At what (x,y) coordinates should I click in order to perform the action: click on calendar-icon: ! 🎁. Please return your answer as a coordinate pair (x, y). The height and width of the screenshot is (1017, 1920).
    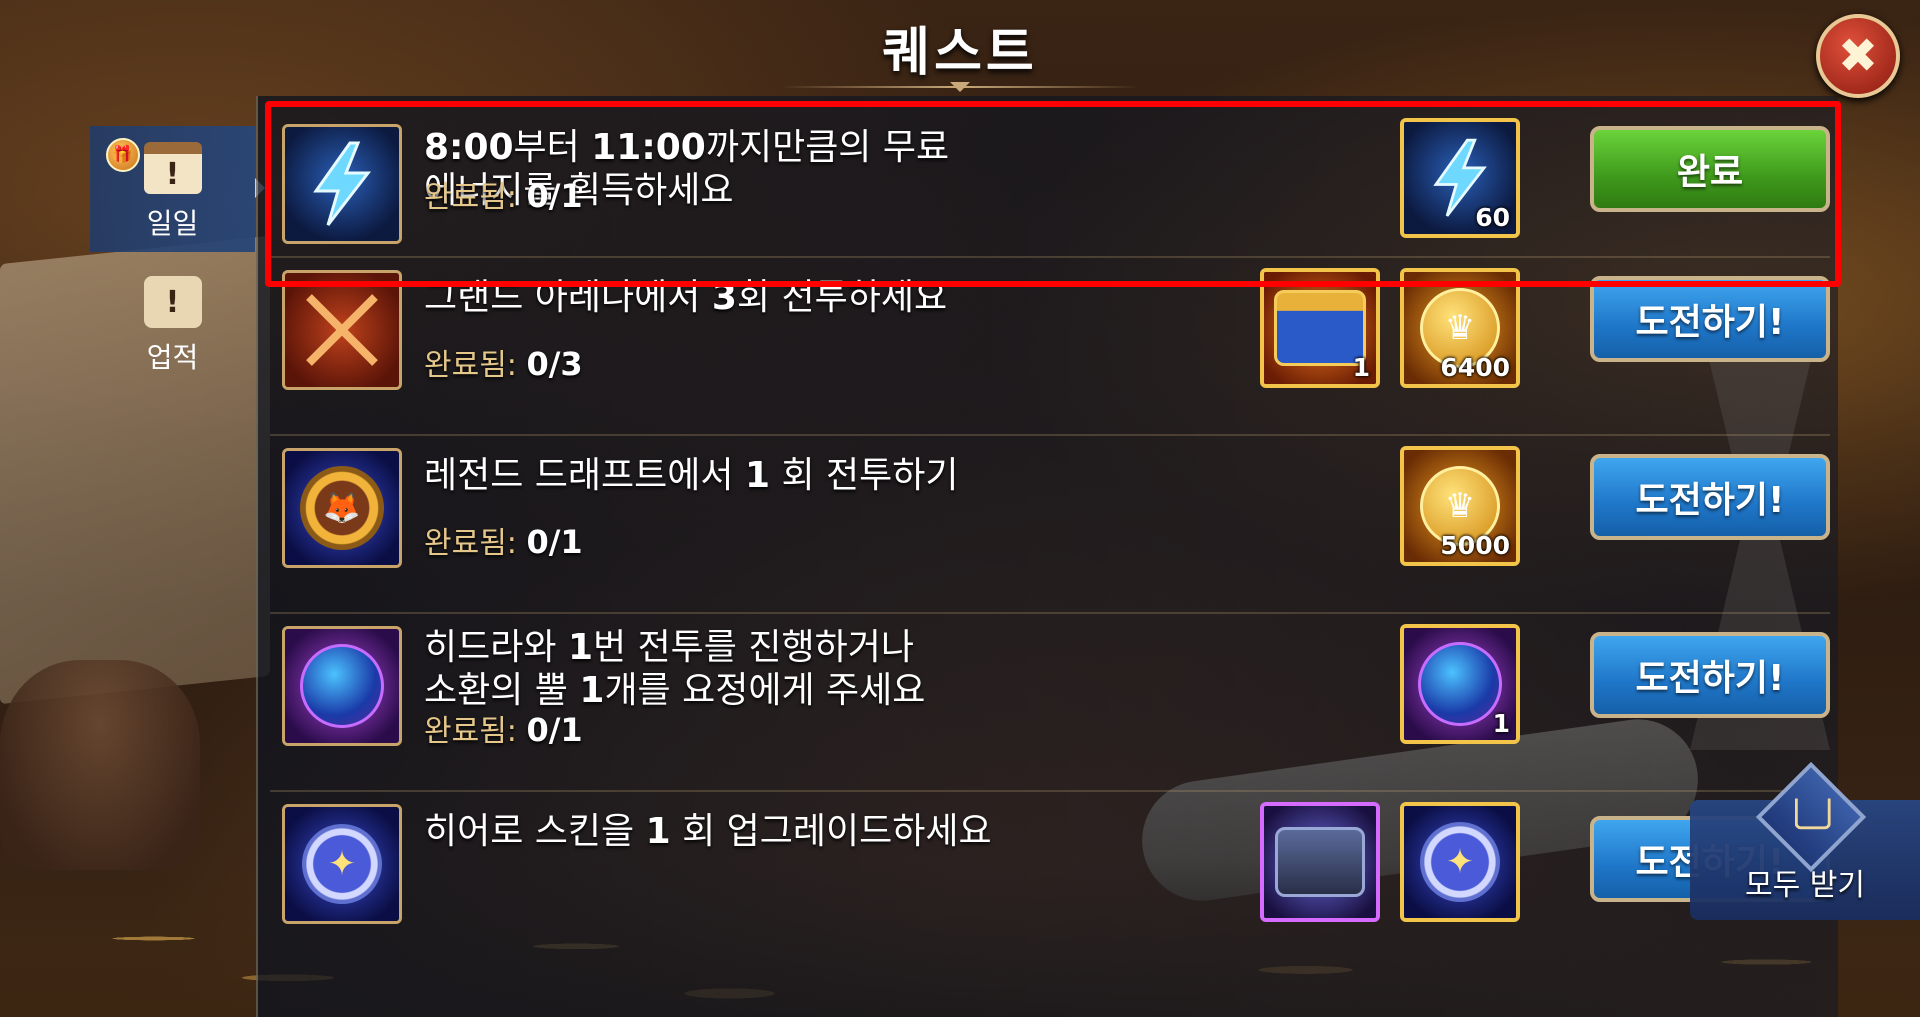
    Looking at the image, I should click on (153, 166).